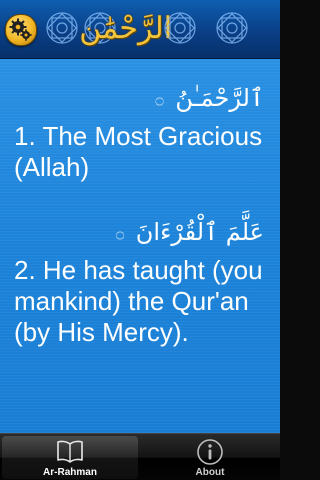  I want to click on verse-arabic: ۝ عَلَّمَ ٱلْقُرْءَانَ, so click(140, 232).